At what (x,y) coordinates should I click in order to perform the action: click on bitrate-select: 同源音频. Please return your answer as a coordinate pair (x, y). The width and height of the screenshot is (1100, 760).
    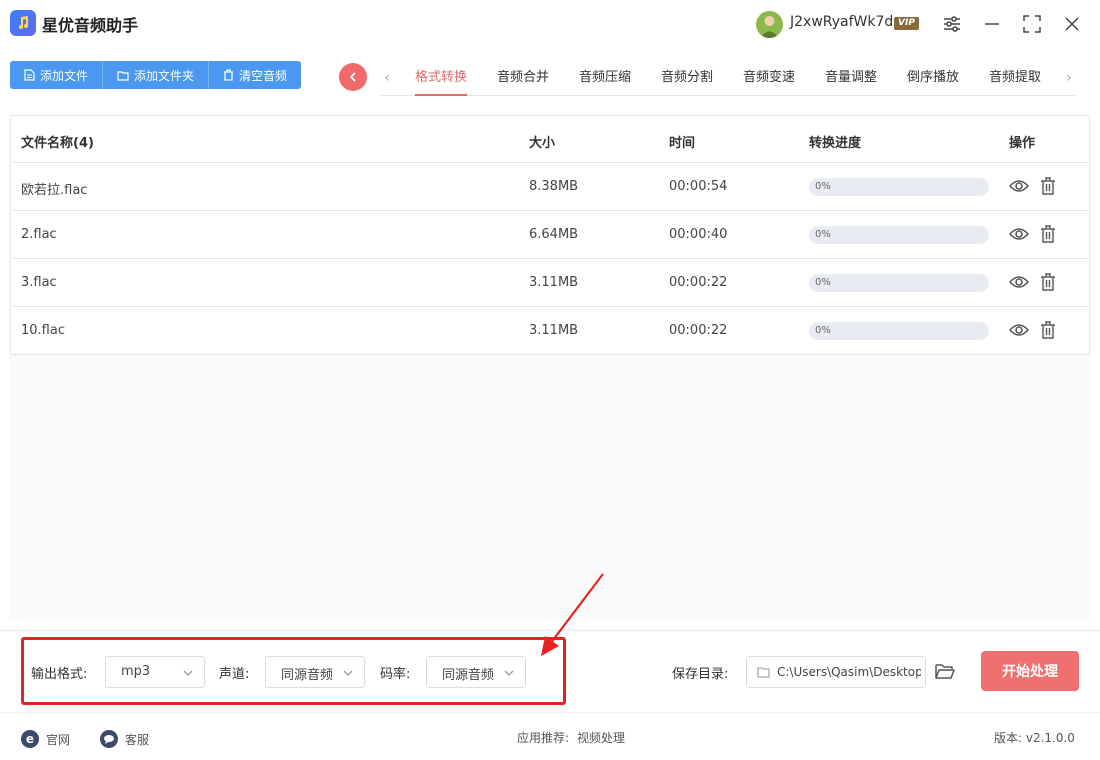
    Looking at the image, I should click on (476, 672).